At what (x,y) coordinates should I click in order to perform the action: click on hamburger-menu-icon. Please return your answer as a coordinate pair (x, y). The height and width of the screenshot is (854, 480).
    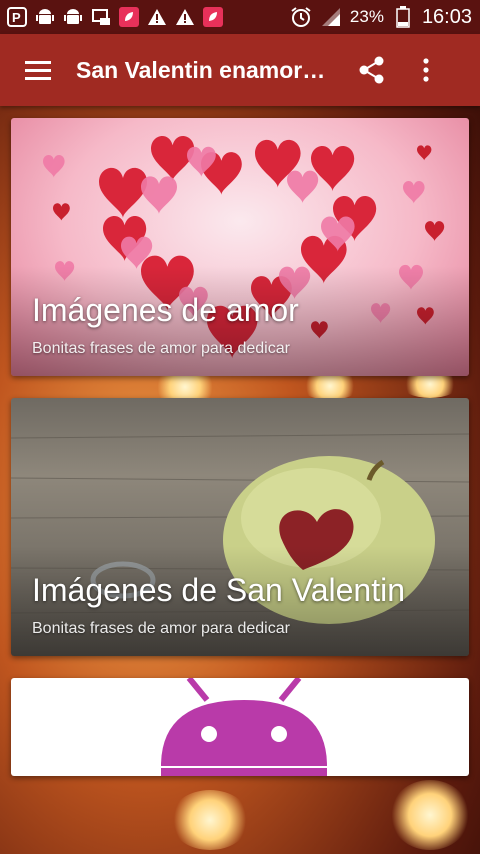
    Looking at the image, I should click on (38, 70).